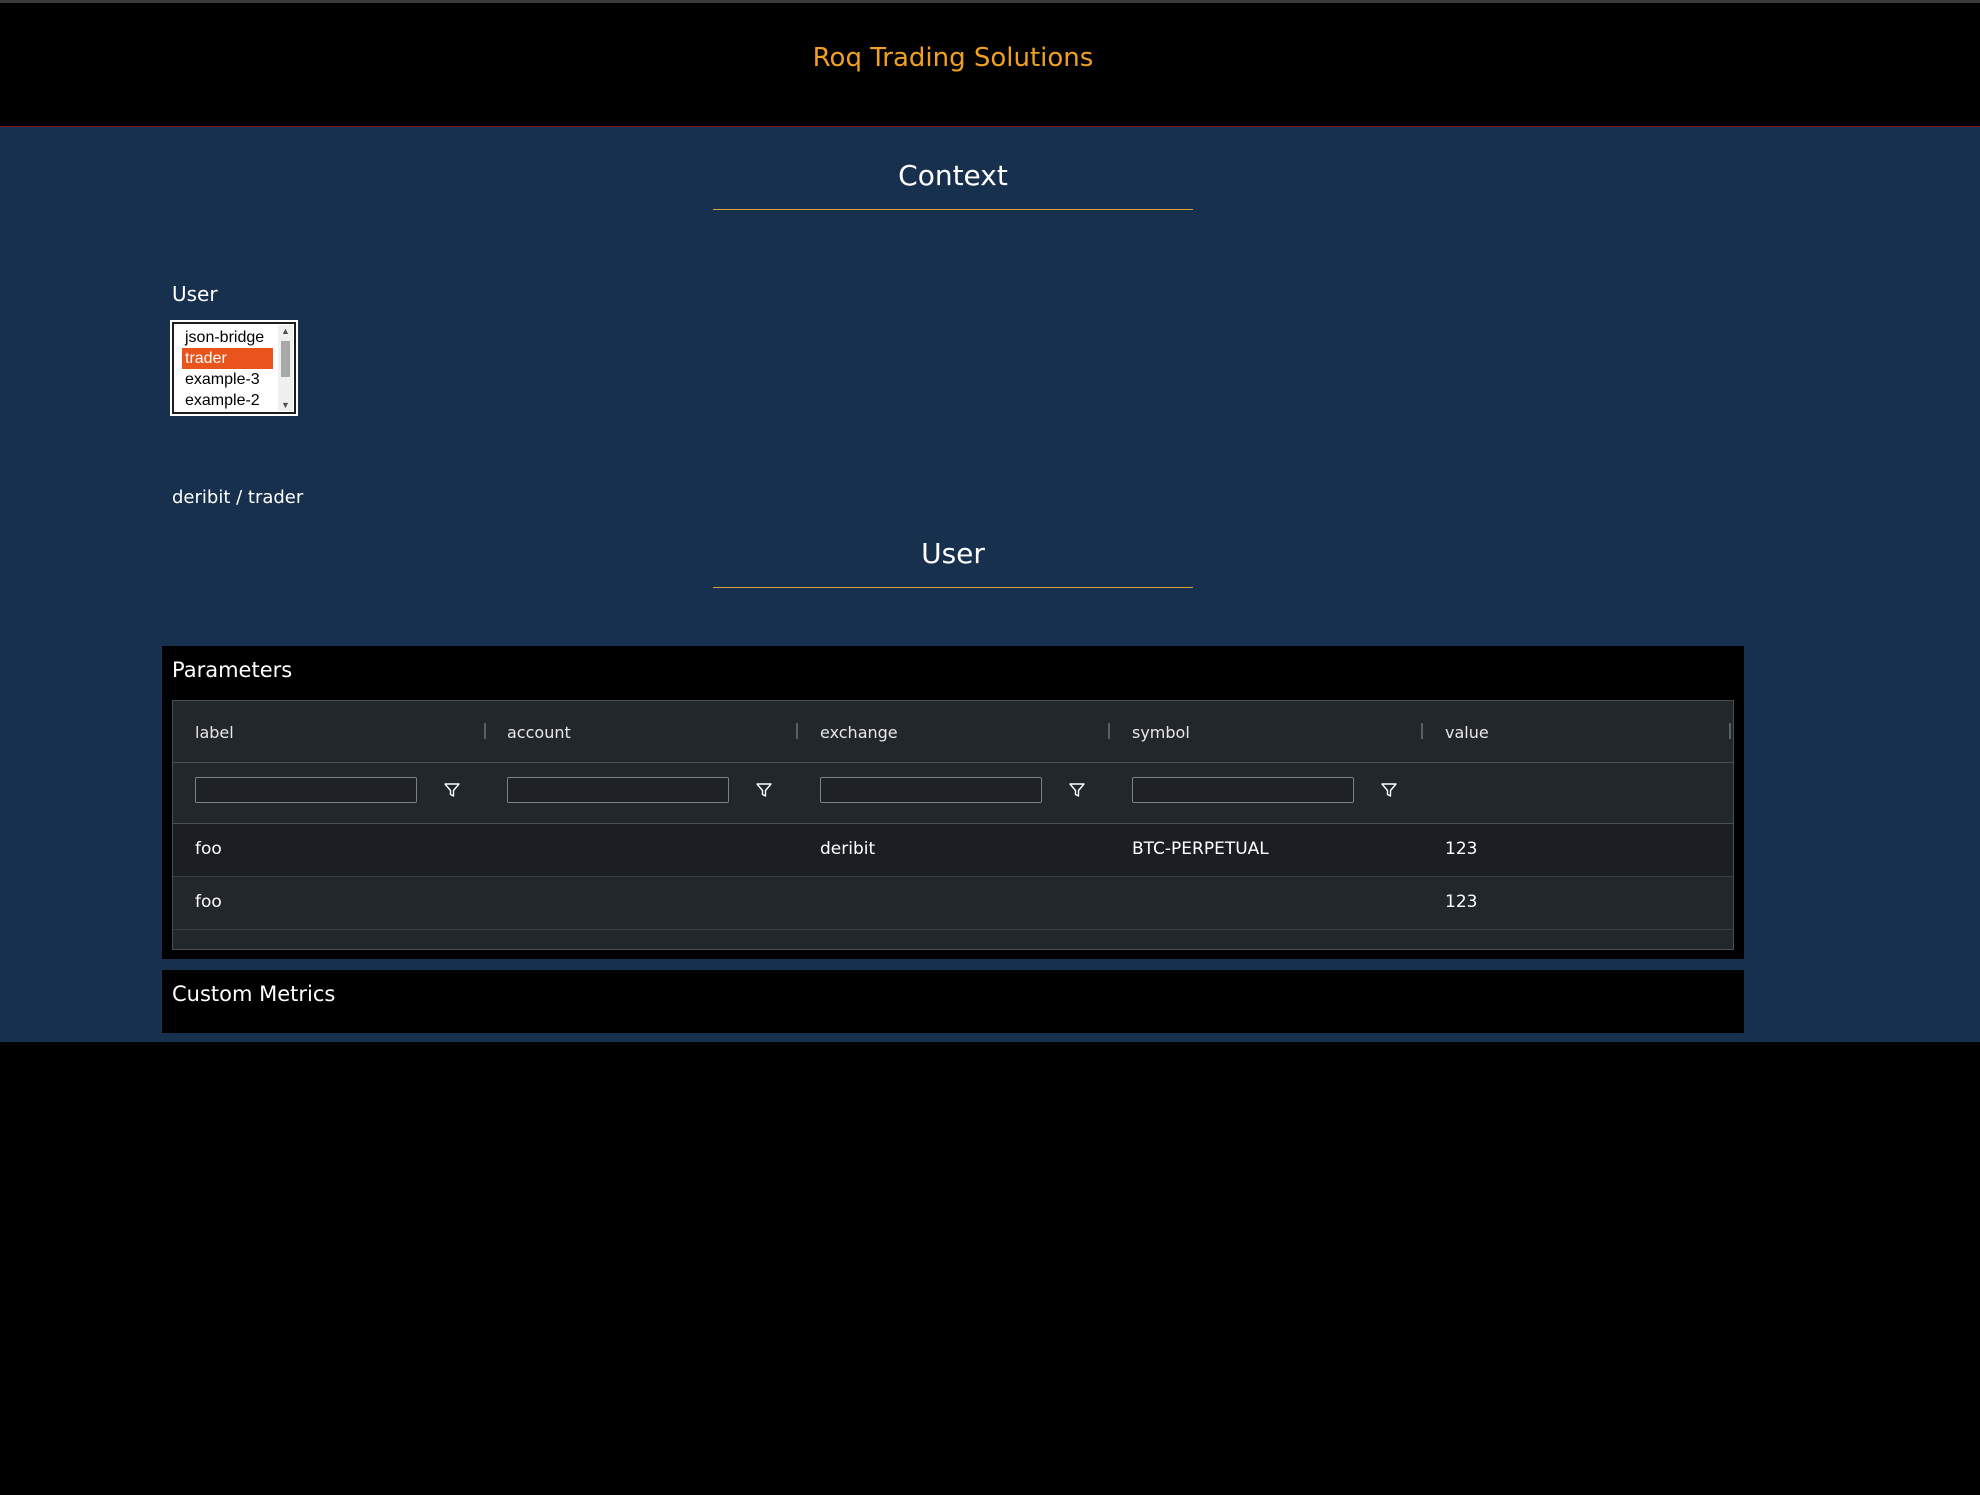 This screenshot has height=1495, width=1980. Describe the element at coordinates (953, 1001) in the screenshot. I see `custom-metrics-panel: Custom Metrics` at that location.